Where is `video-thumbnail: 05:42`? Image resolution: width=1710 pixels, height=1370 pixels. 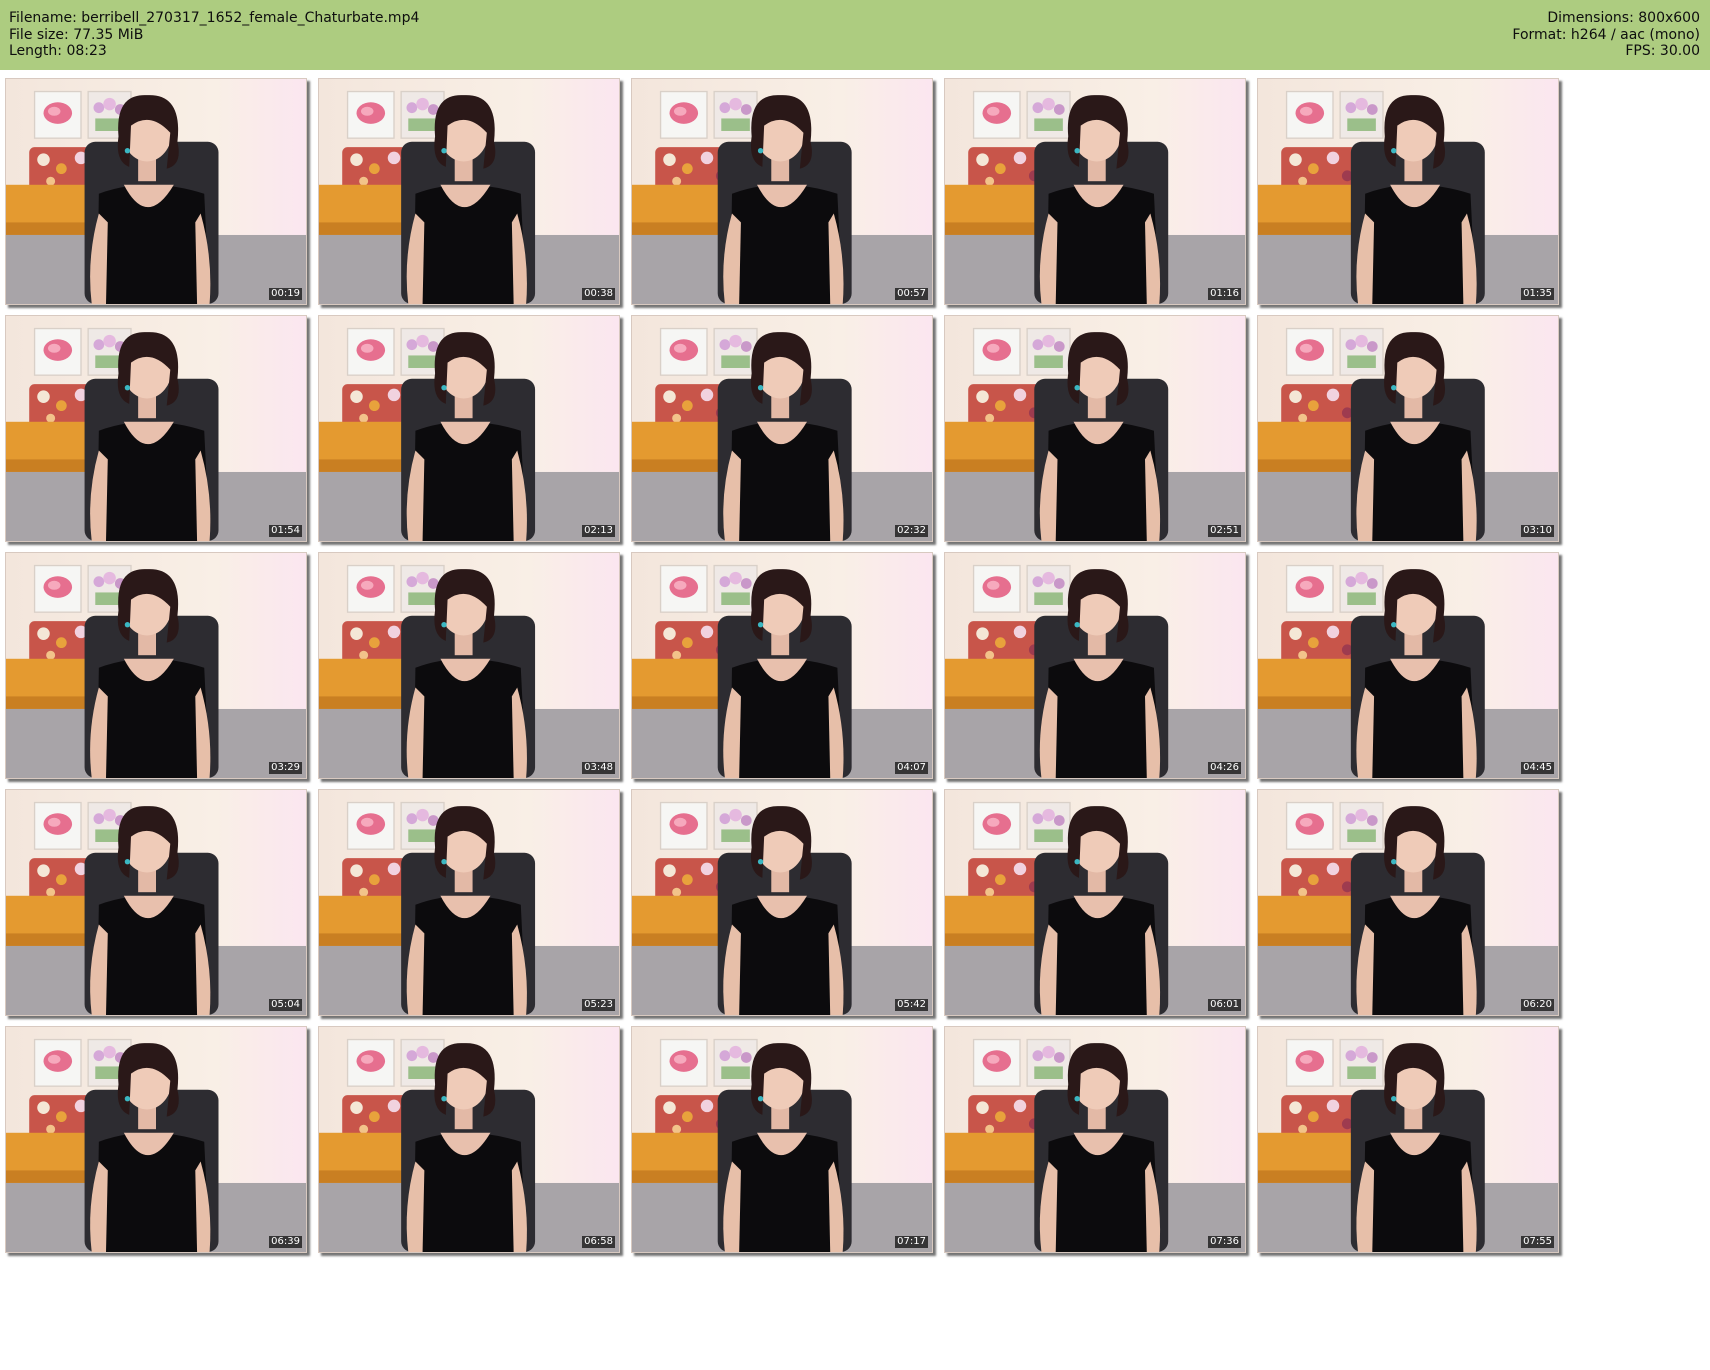
video-thumbnail: 05:42 is located at coordinates (782, 902).